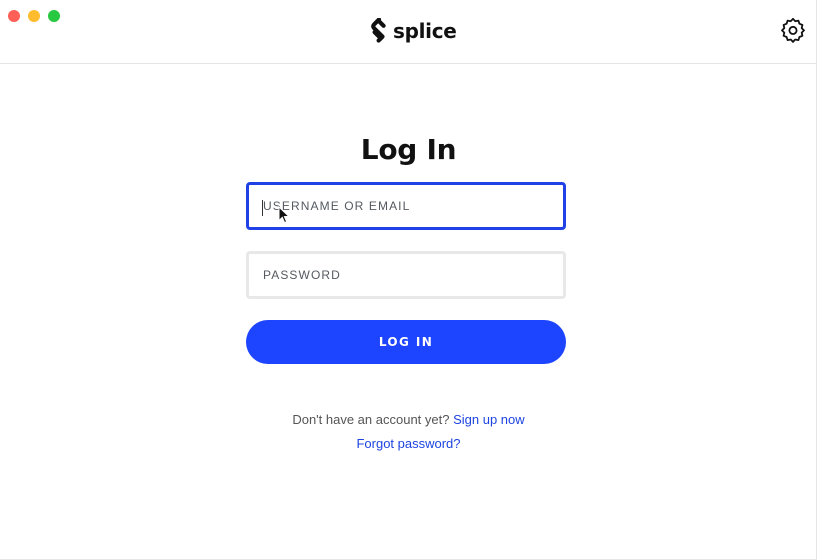  What do you see at coordinates (408, 149) in the screenshot?
I see `page-title: Log In` at bounding box center [408, 149].